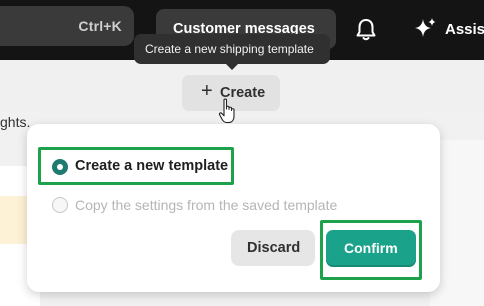 The height and width of the screenshot is (306, 484). Describe the element at coordinates (151, 166) in the screenshot. I see `option-create-new-template-label: Create a new template` at that location.